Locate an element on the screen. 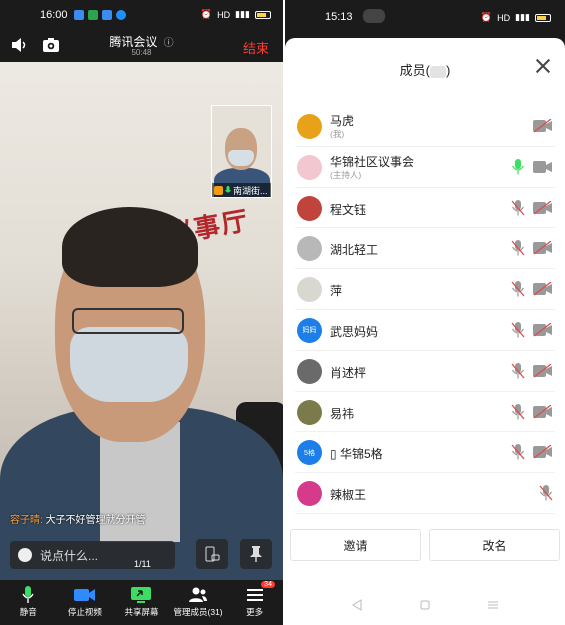 Image resolution: width=565 pixels, height=625 pixels. rotate-screen-icon is located at coordinates (212, 554).